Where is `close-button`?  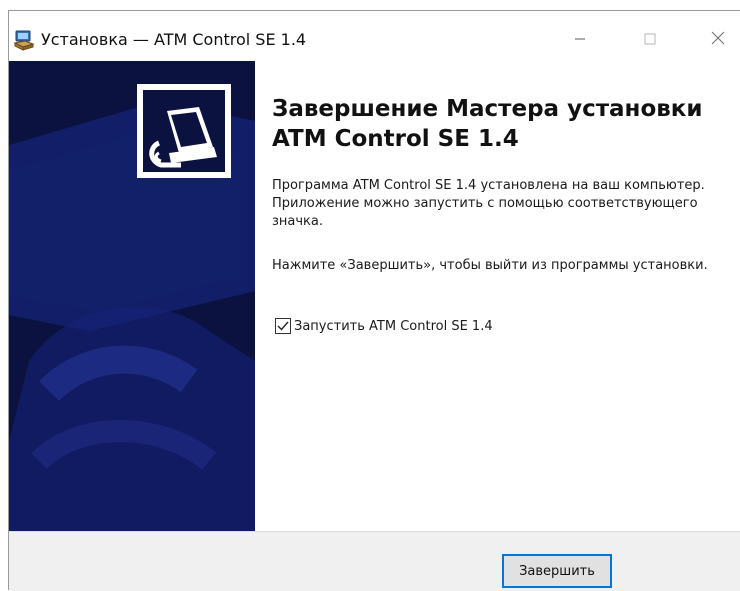
close-button is located at coordinates (717, 39).